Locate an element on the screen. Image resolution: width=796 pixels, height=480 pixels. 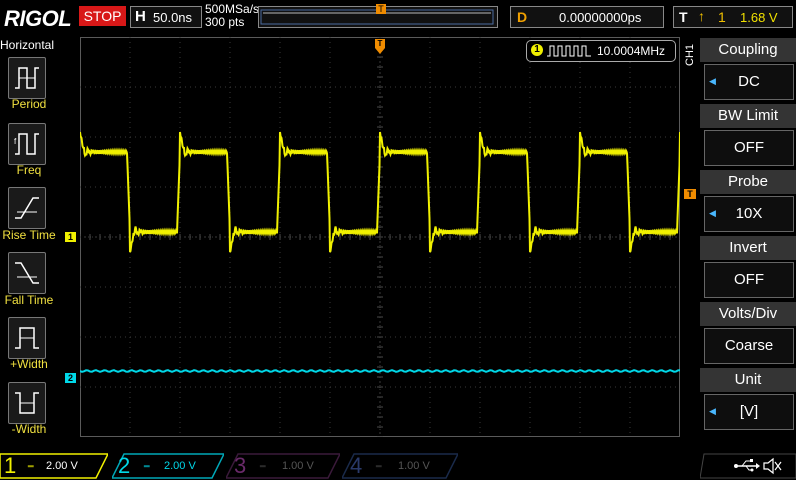
status-icons-area is located at coordinates (748, 466).